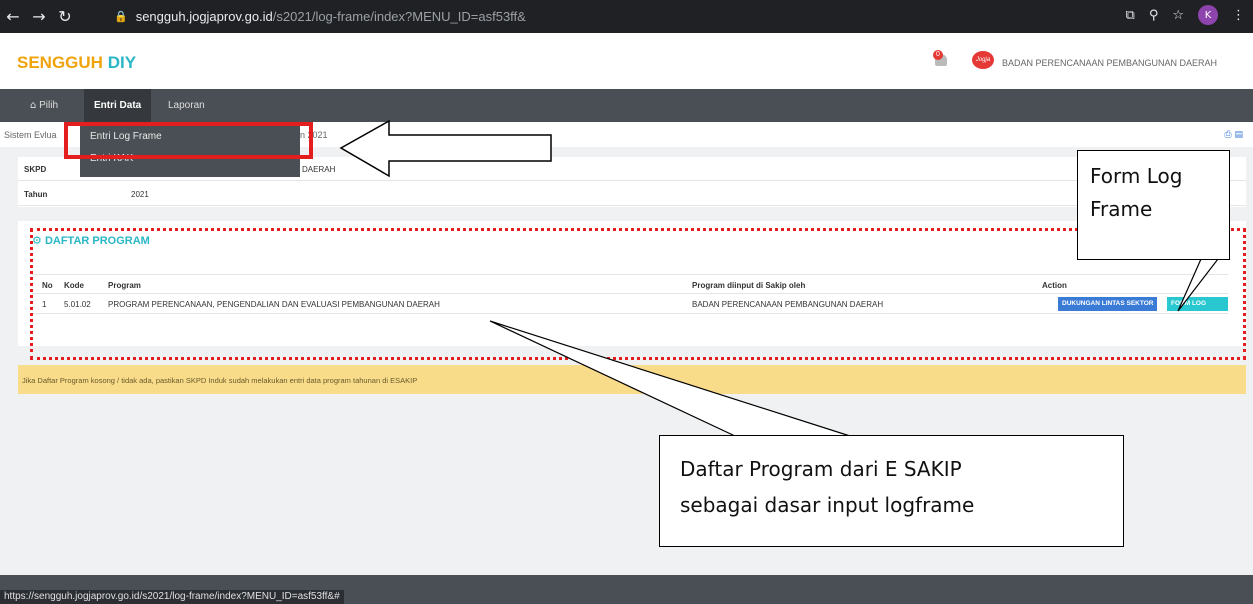  What do you see at coordinates (30, 135) in the screenshot?
I see `breadcrumb-left: Sistem Evlua` at bounding box center [30, 135].